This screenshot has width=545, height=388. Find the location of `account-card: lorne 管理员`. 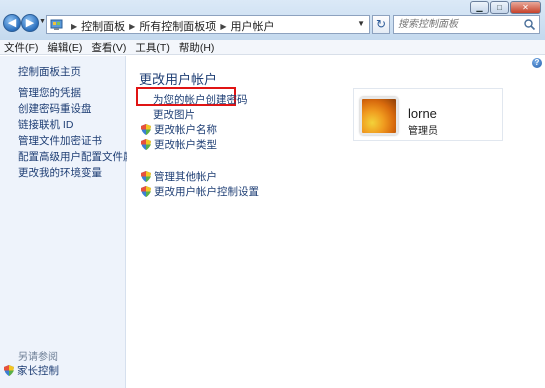

account-card: lorne 管理员 is located at coordinates (428, 114).